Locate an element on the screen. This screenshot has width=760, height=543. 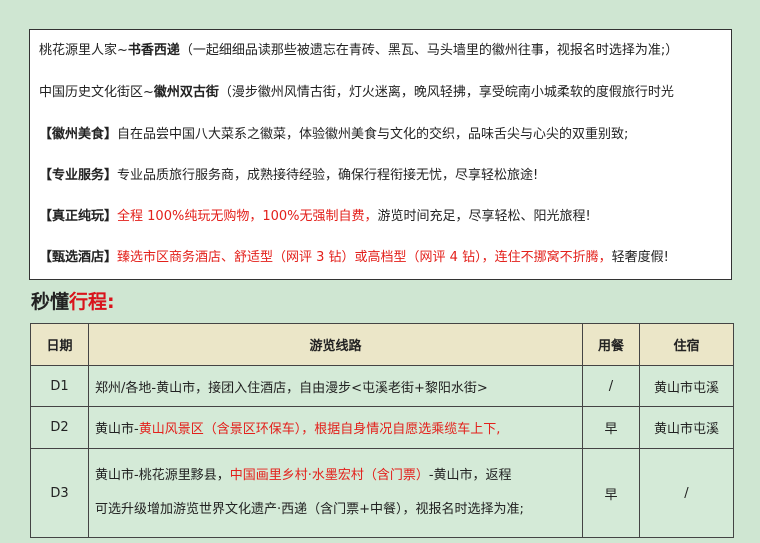
row-route-start: 黄山市-桃花源里黟县， is located at coordinates (162, 475).